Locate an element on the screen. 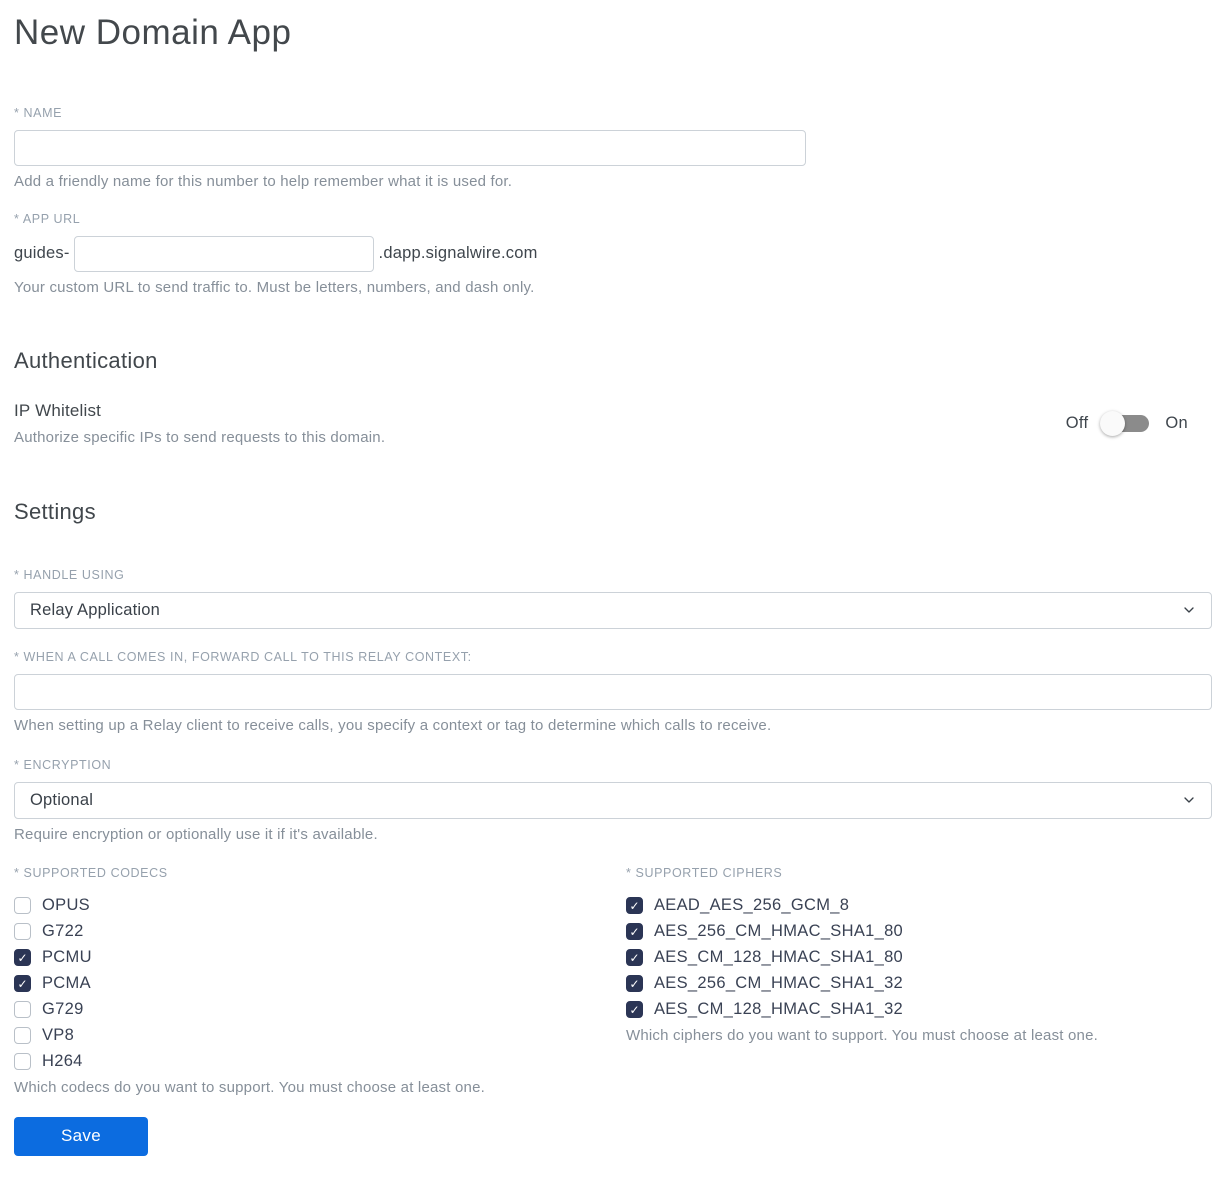 Image resolution: width=1230 pixels, height=1186 pixels. codec-option: H264 is located at coordinates (320, 1062).